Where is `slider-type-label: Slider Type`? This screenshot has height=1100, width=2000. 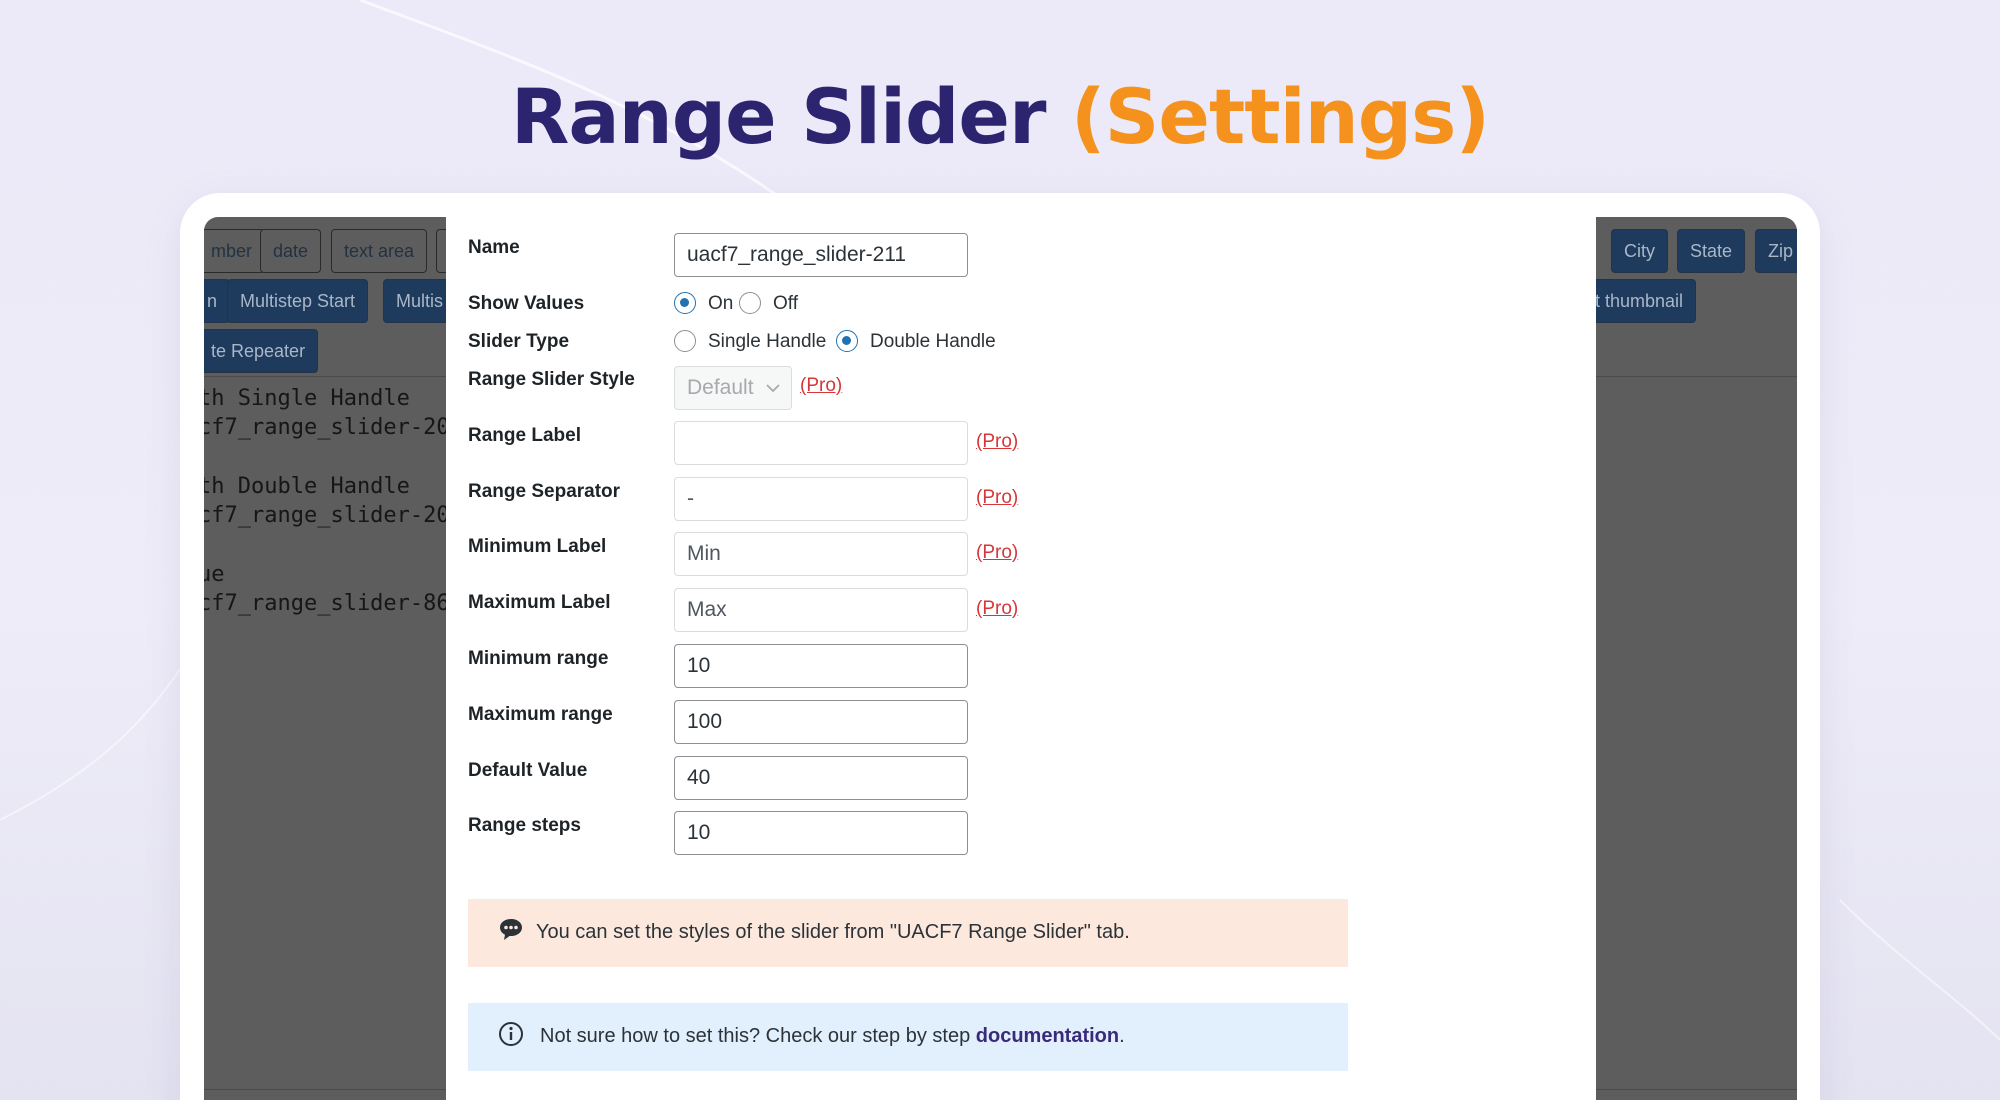 slider-type-label: Slider Type is located at coordinates (519, 341).